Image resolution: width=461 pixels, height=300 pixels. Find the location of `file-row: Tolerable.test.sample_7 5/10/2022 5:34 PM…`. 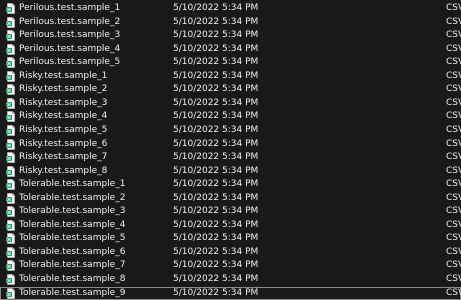

file-row: Tolerable.test.sample_7 5/10/2022 5:34 PM… is located at coordinates (230, 265).